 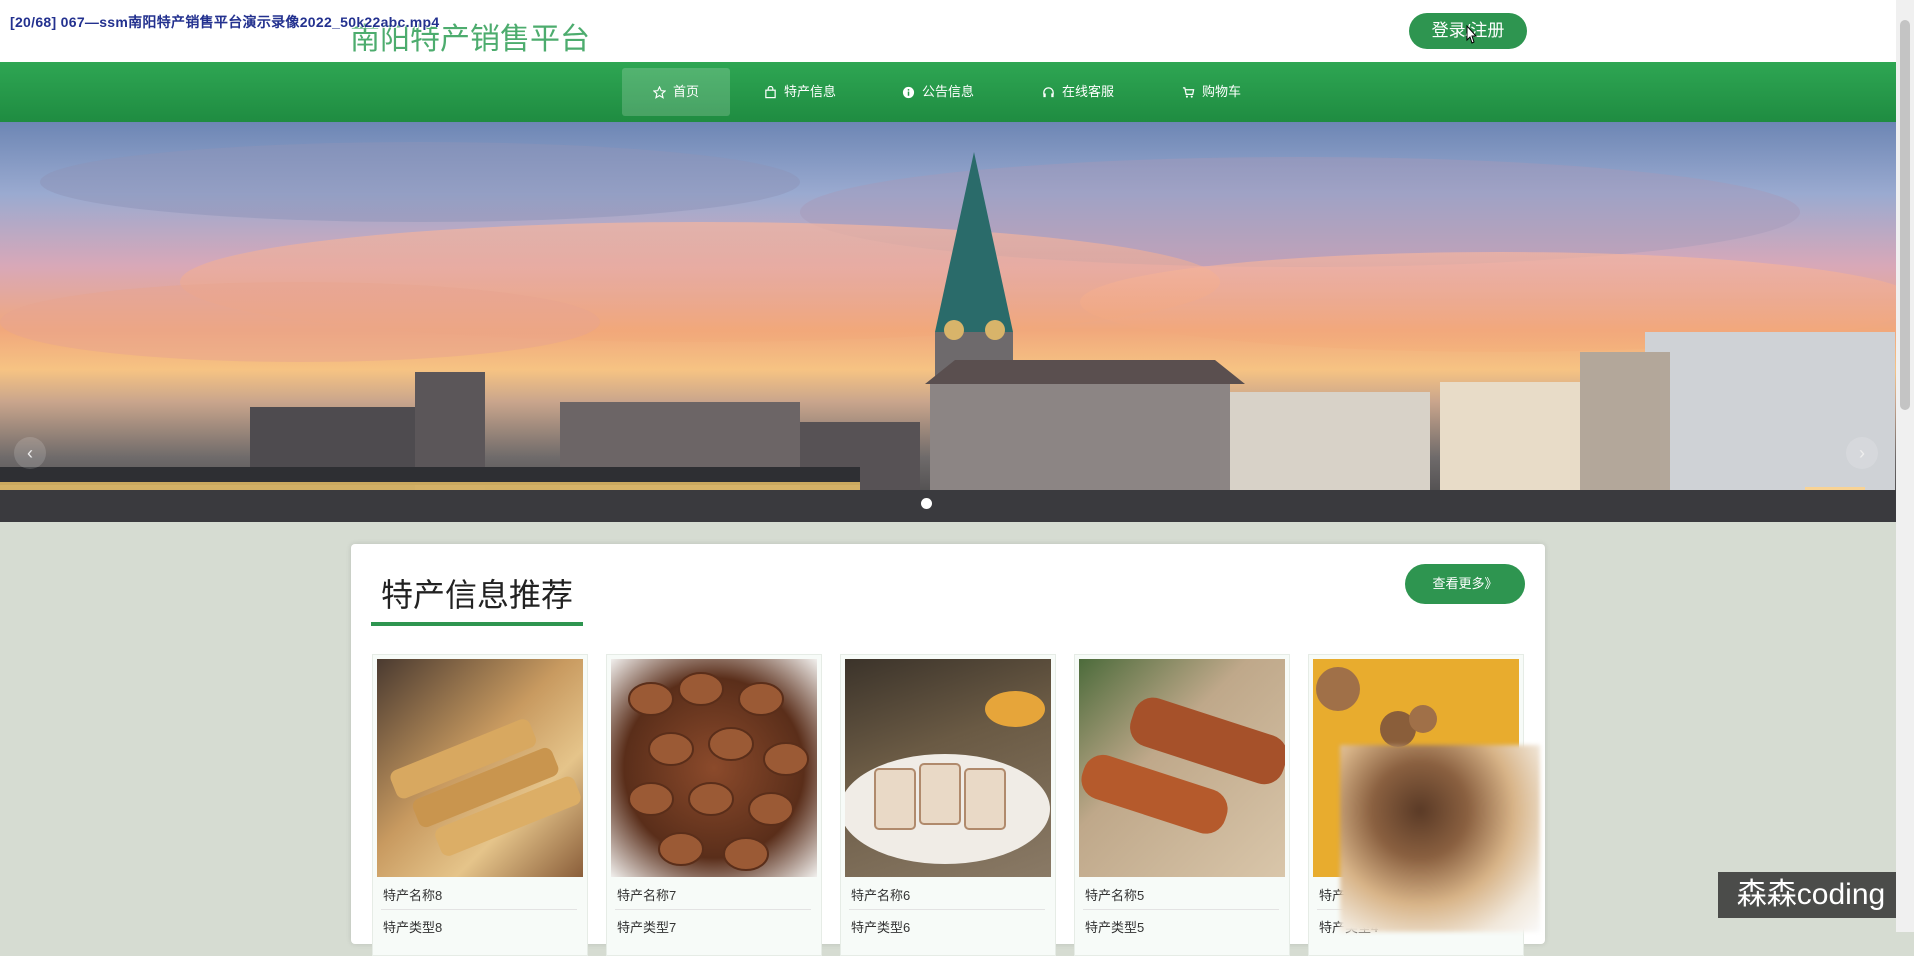 What do you see at coordinates (477, 624) in the screenshot?
I see `title-underline` at bounding box center [477, 624].